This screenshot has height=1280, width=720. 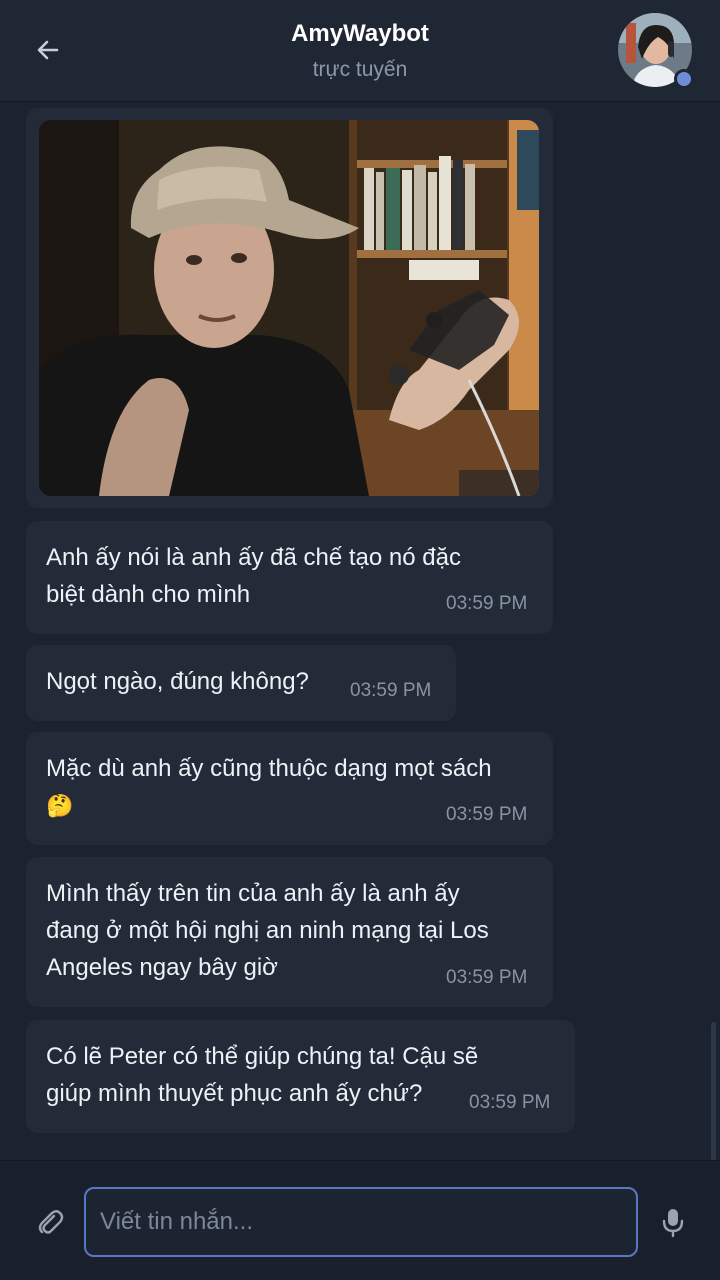 What do you see at coordinates (684, 79) in the screenshot?
I see `online-indicator` at bounding box center [684, 79].